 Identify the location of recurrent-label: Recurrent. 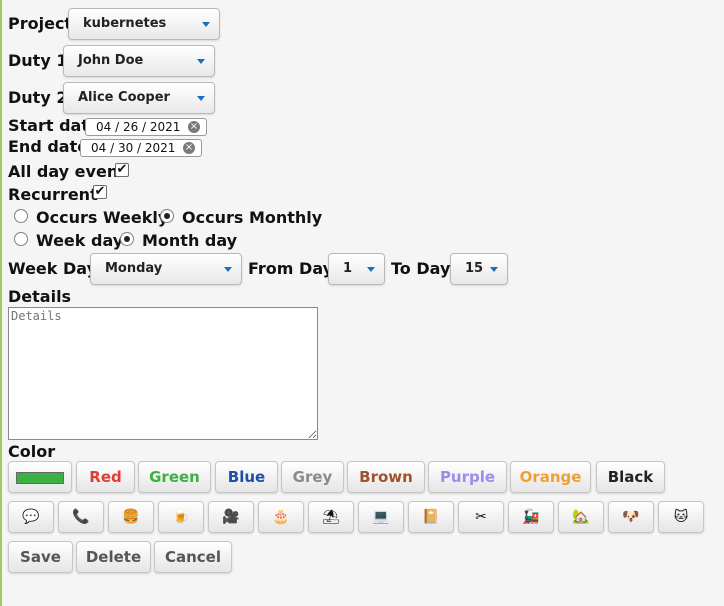
(53, 194).